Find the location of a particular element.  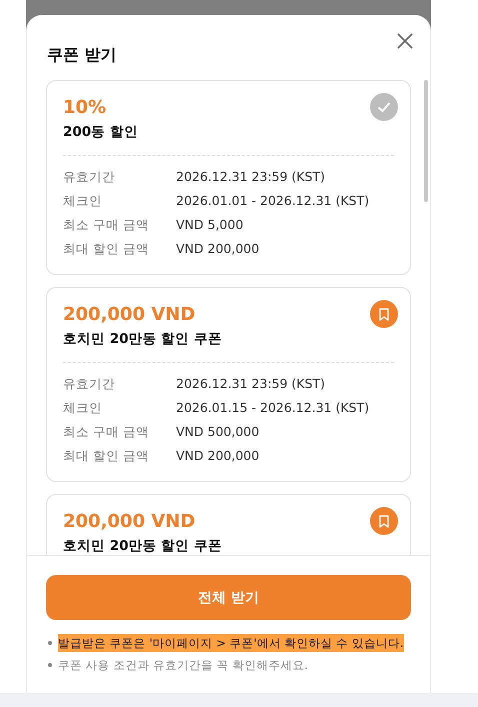

close-icon is located at coordinates (405, 41).